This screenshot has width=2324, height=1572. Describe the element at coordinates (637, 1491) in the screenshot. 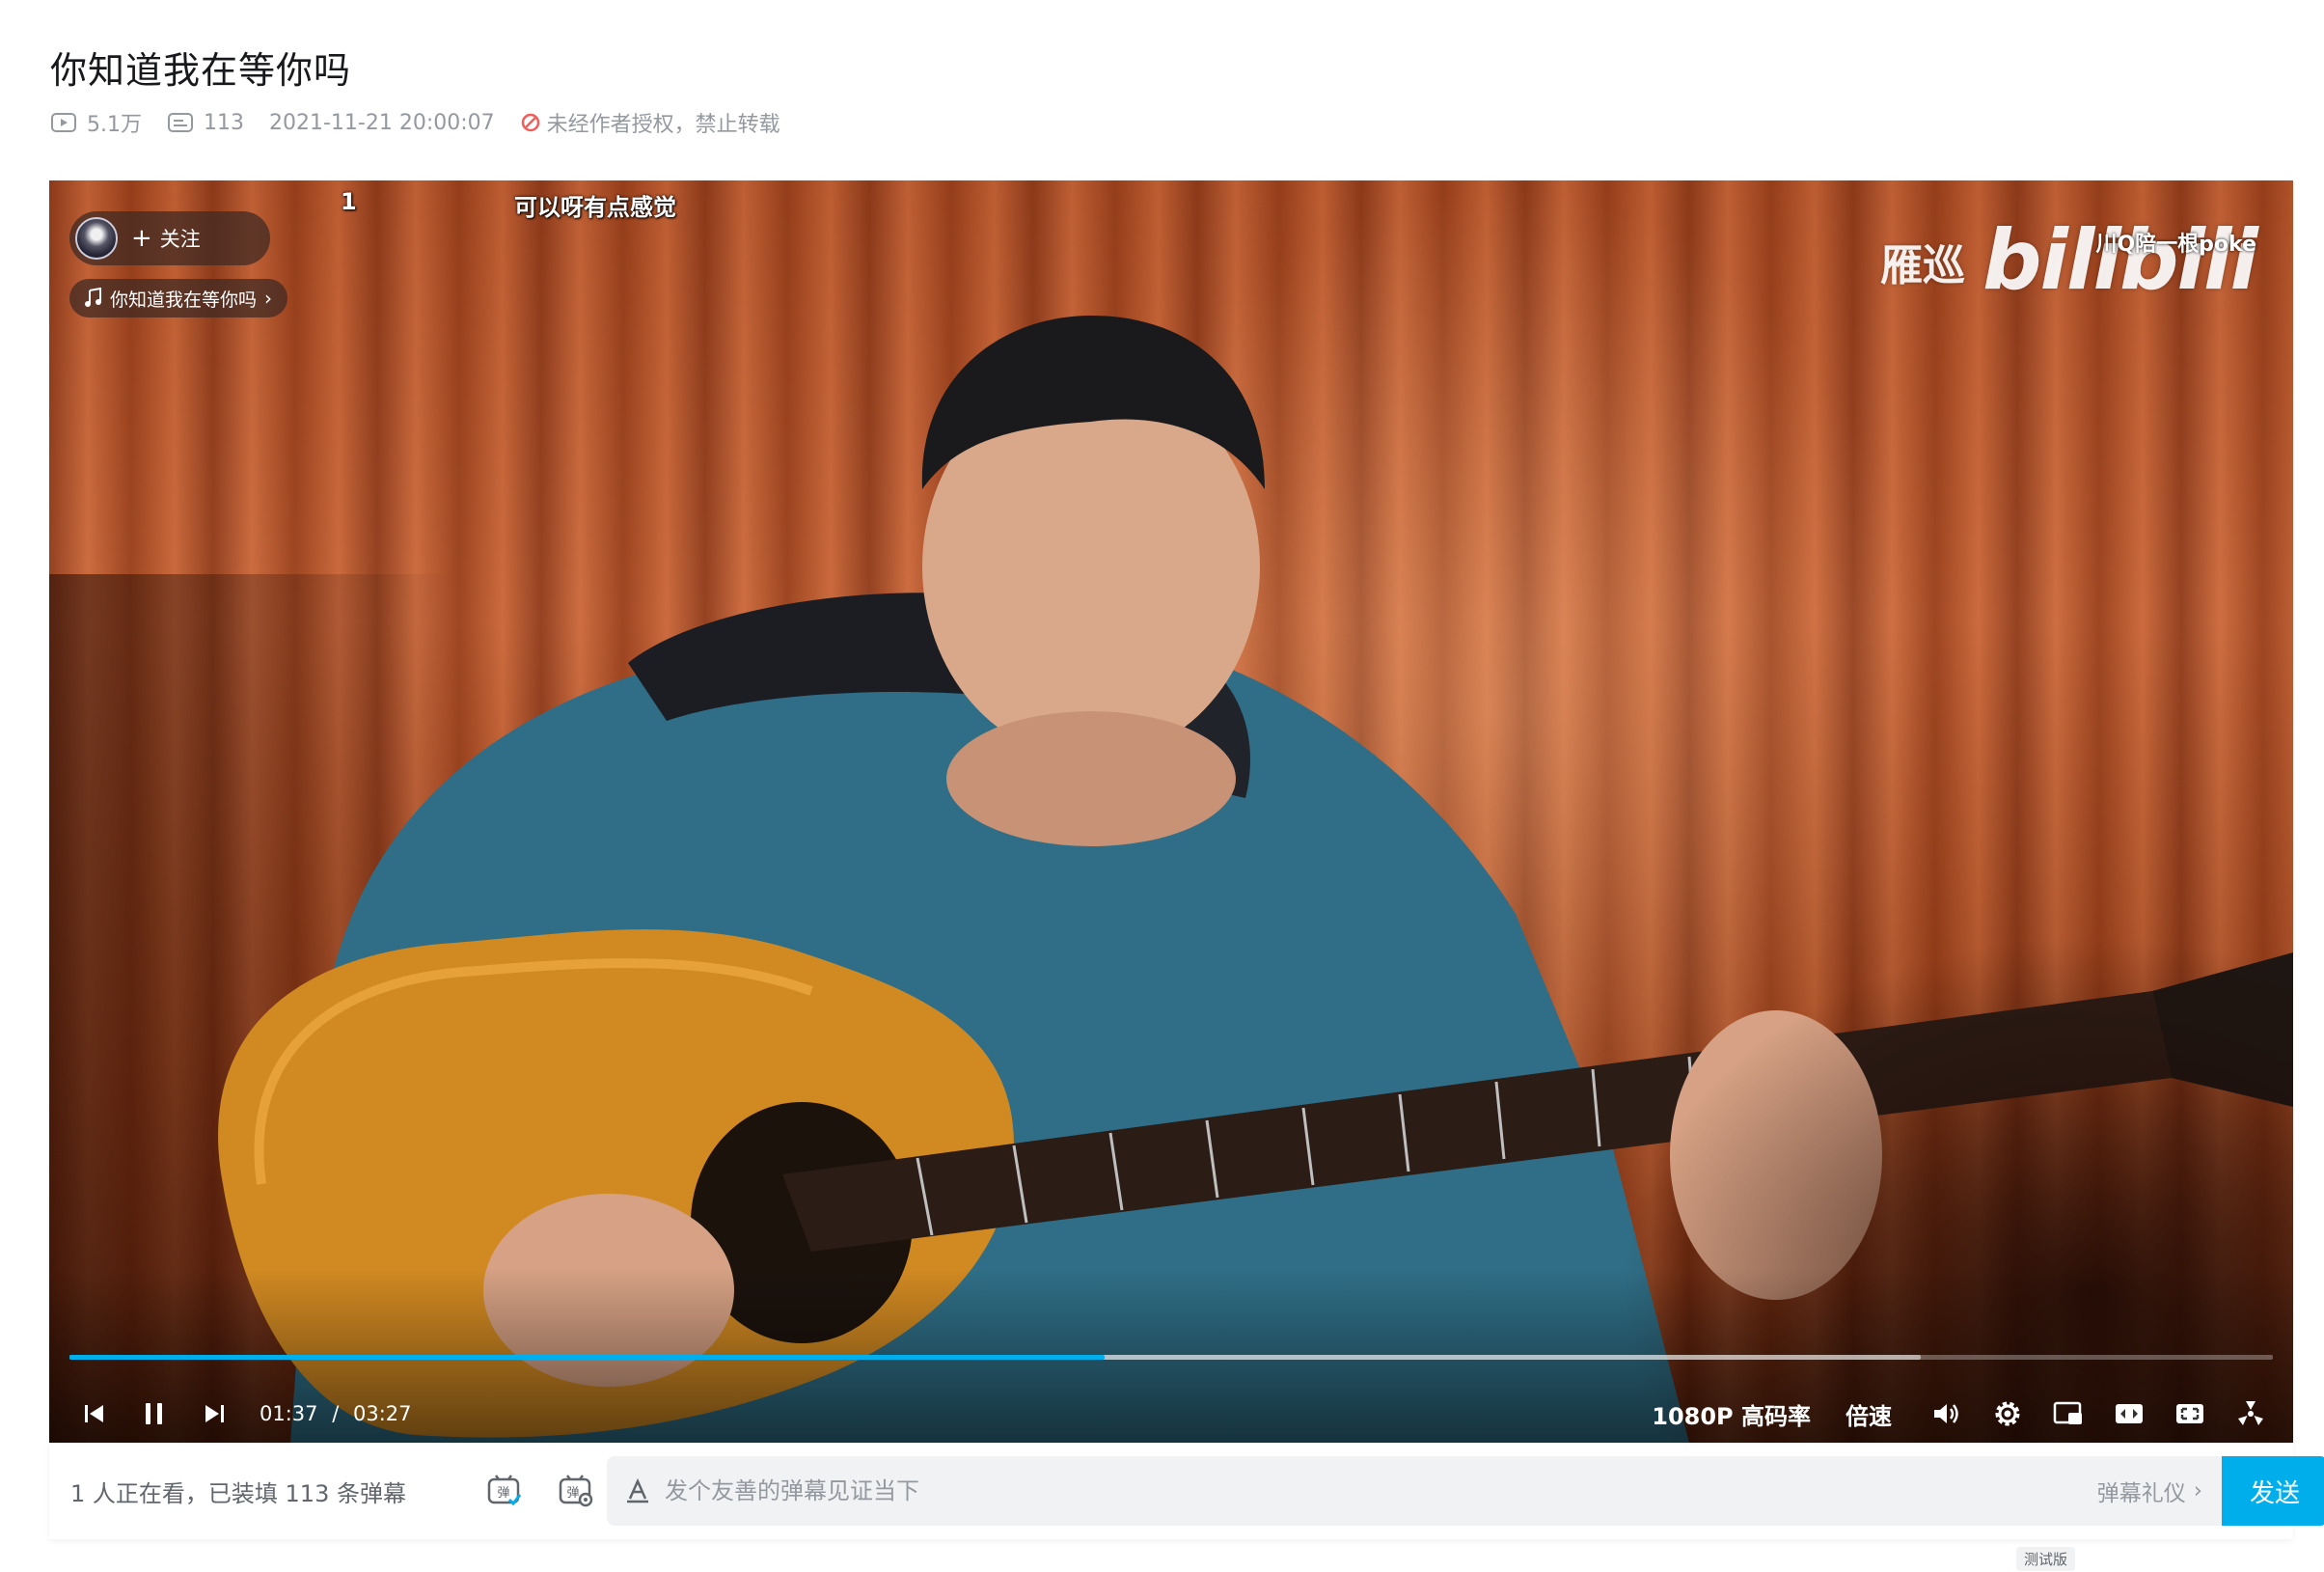

I see `text-style-icon` at that location.